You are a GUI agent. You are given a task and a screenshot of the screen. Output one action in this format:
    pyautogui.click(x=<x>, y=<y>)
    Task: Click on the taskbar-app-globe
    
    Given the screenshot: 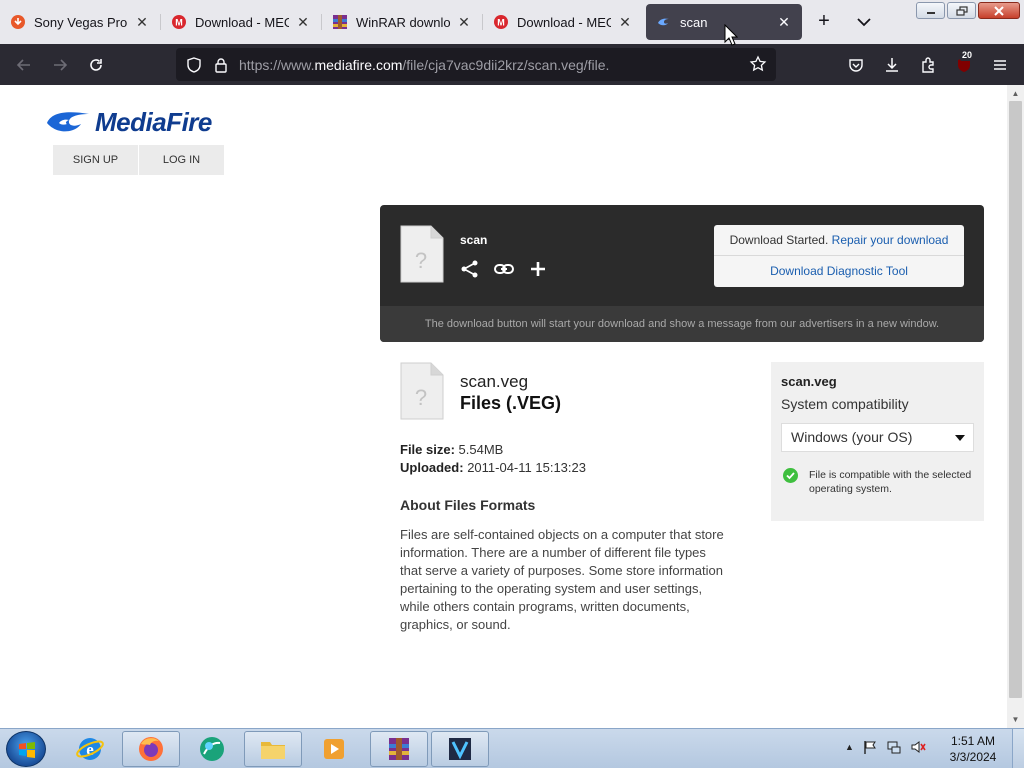 What is the action you would take?
    pyautogui.click(x=212, y=749)
    